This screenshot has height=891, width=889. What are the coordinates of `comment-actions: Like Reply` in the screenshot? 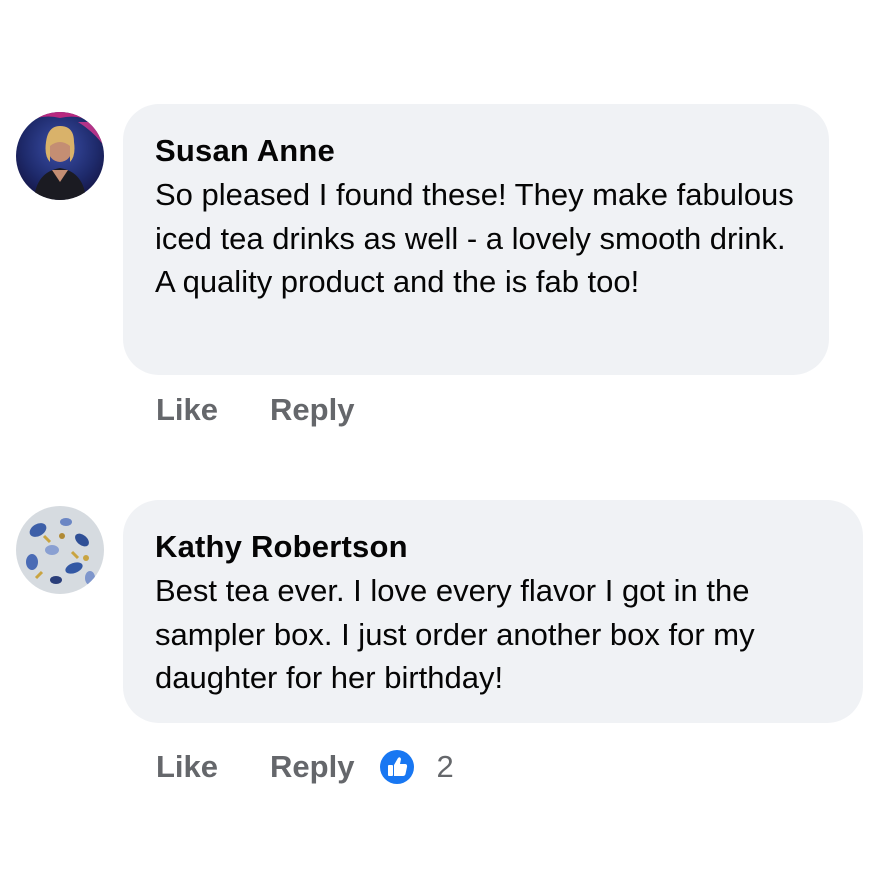 It's located at (255, 410).